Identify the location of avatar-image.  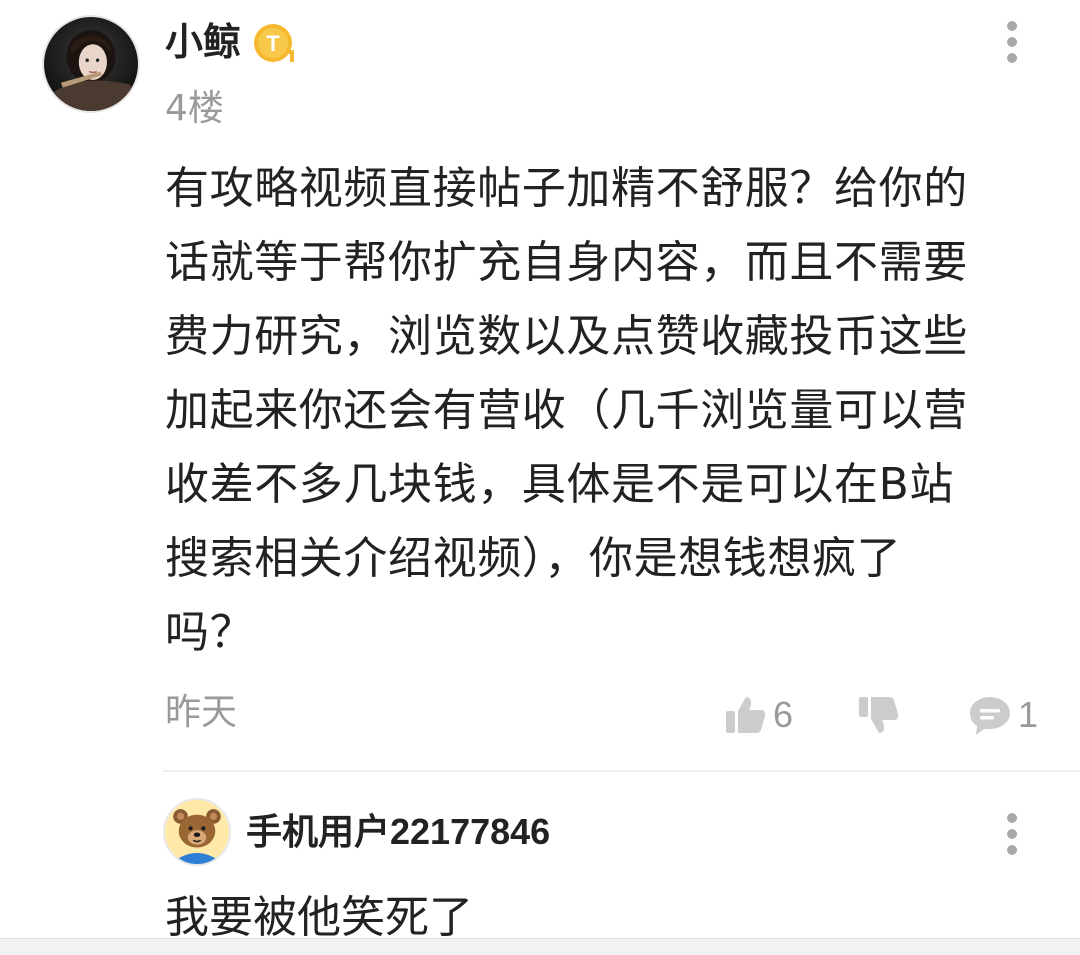
(91, 64).